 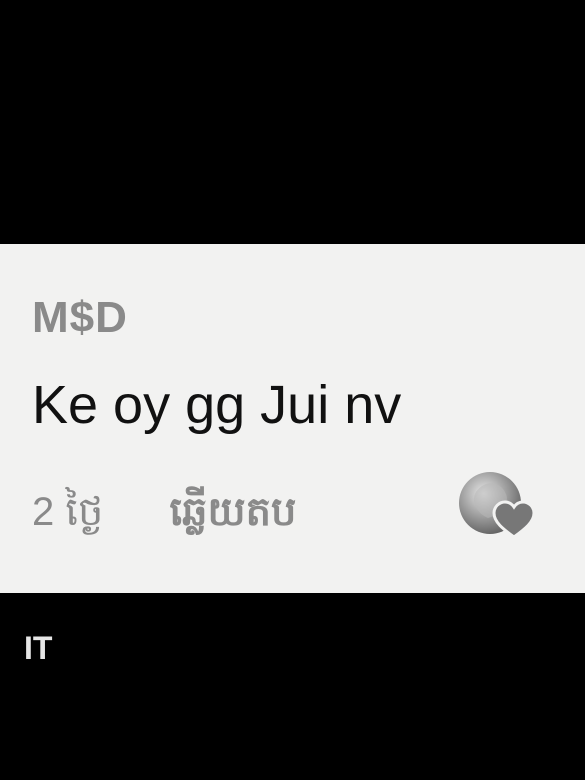 I want to click on creator-liked-heart-icon, so click(x=496, y=506).